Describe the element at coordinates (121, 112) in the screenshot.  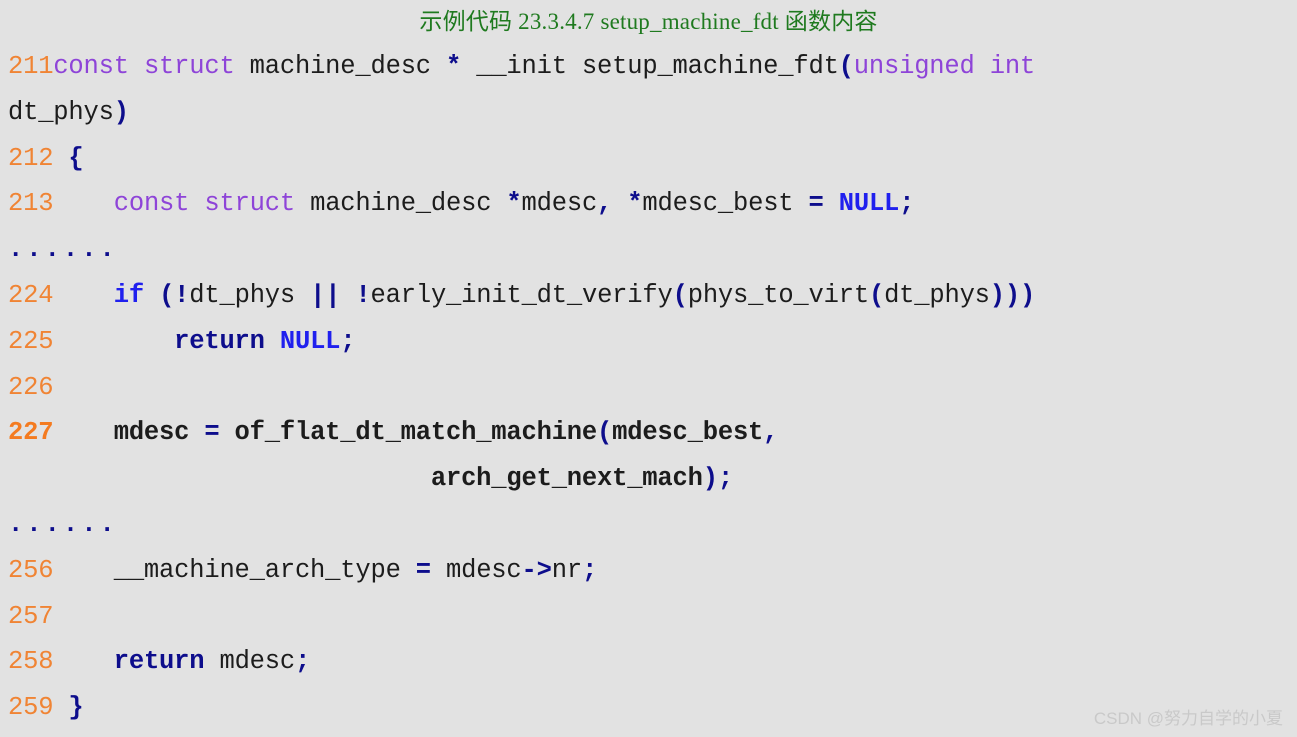
I see `code-token: )` at that location.